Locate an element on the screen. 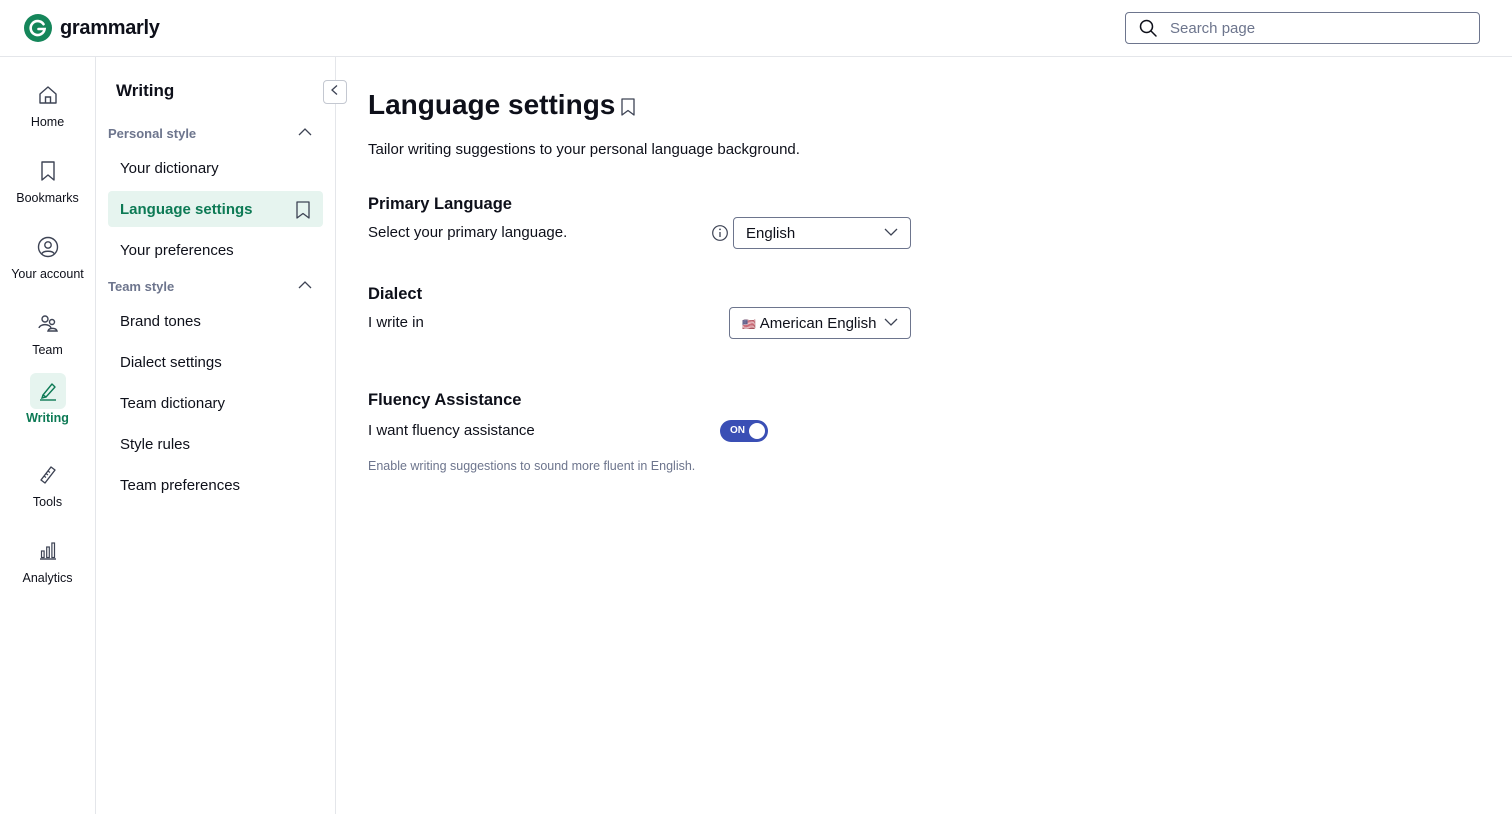  nav-link-team-preferences: Team preferences is located at coordinates (215, 485).